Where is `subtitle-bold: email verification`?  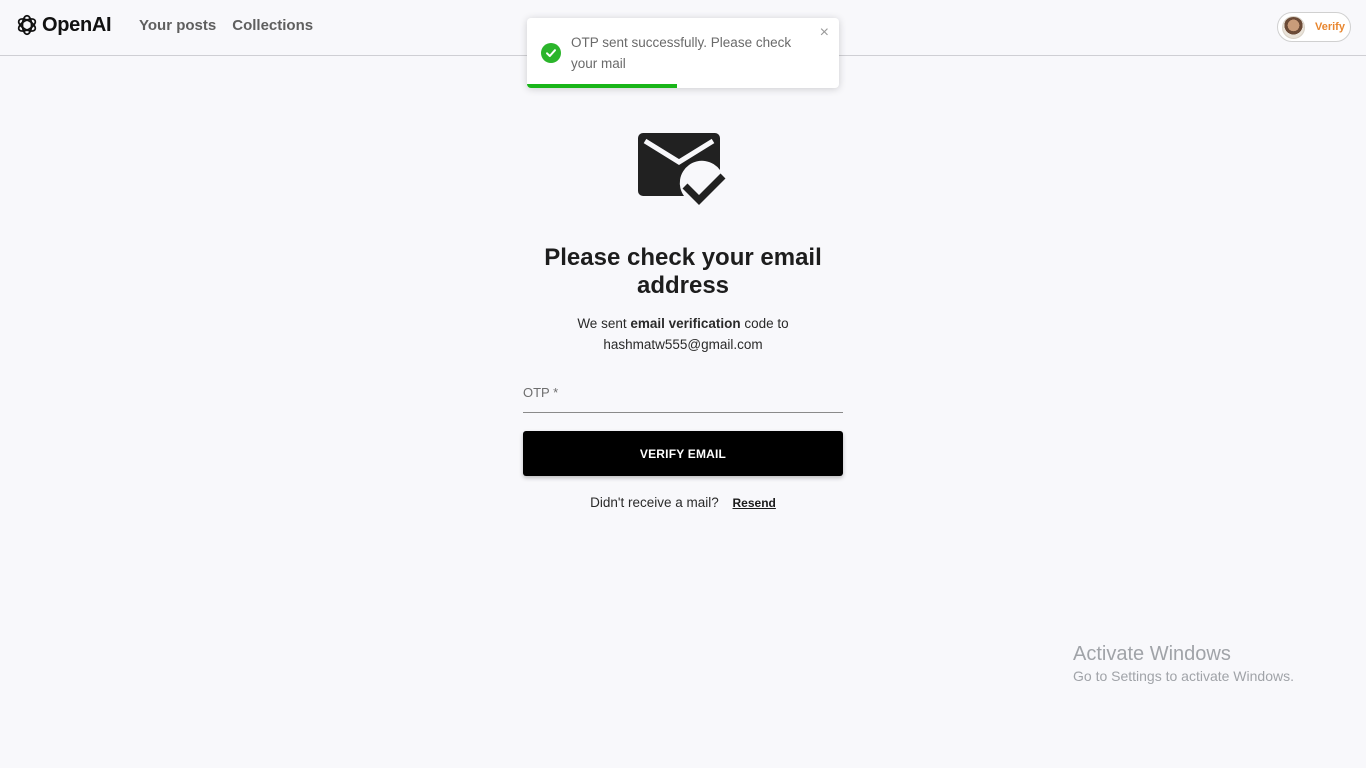
subtitle-bold: email verification is located at coordinates (685, 323).